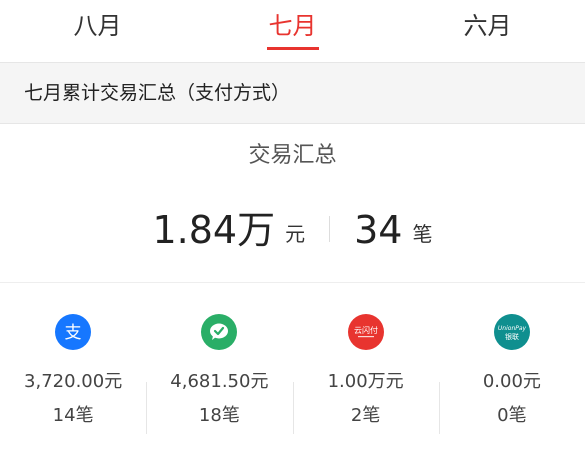  I want to click on summary-separator, so click(330, 229).